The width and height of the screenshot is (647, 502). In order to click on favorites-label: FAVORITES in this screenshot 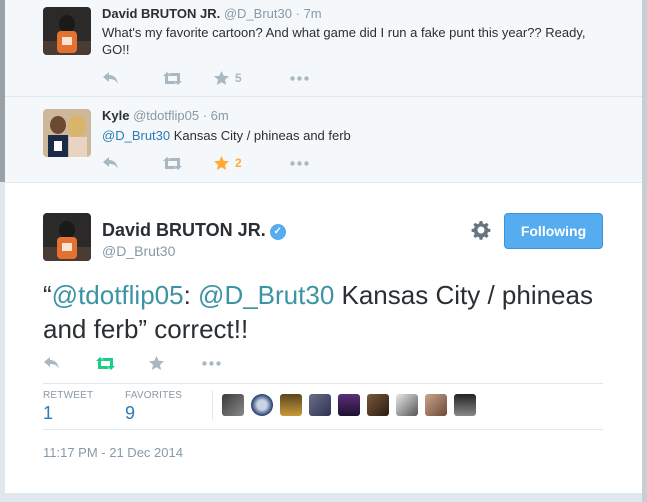, I will do `click(153, 395)`.